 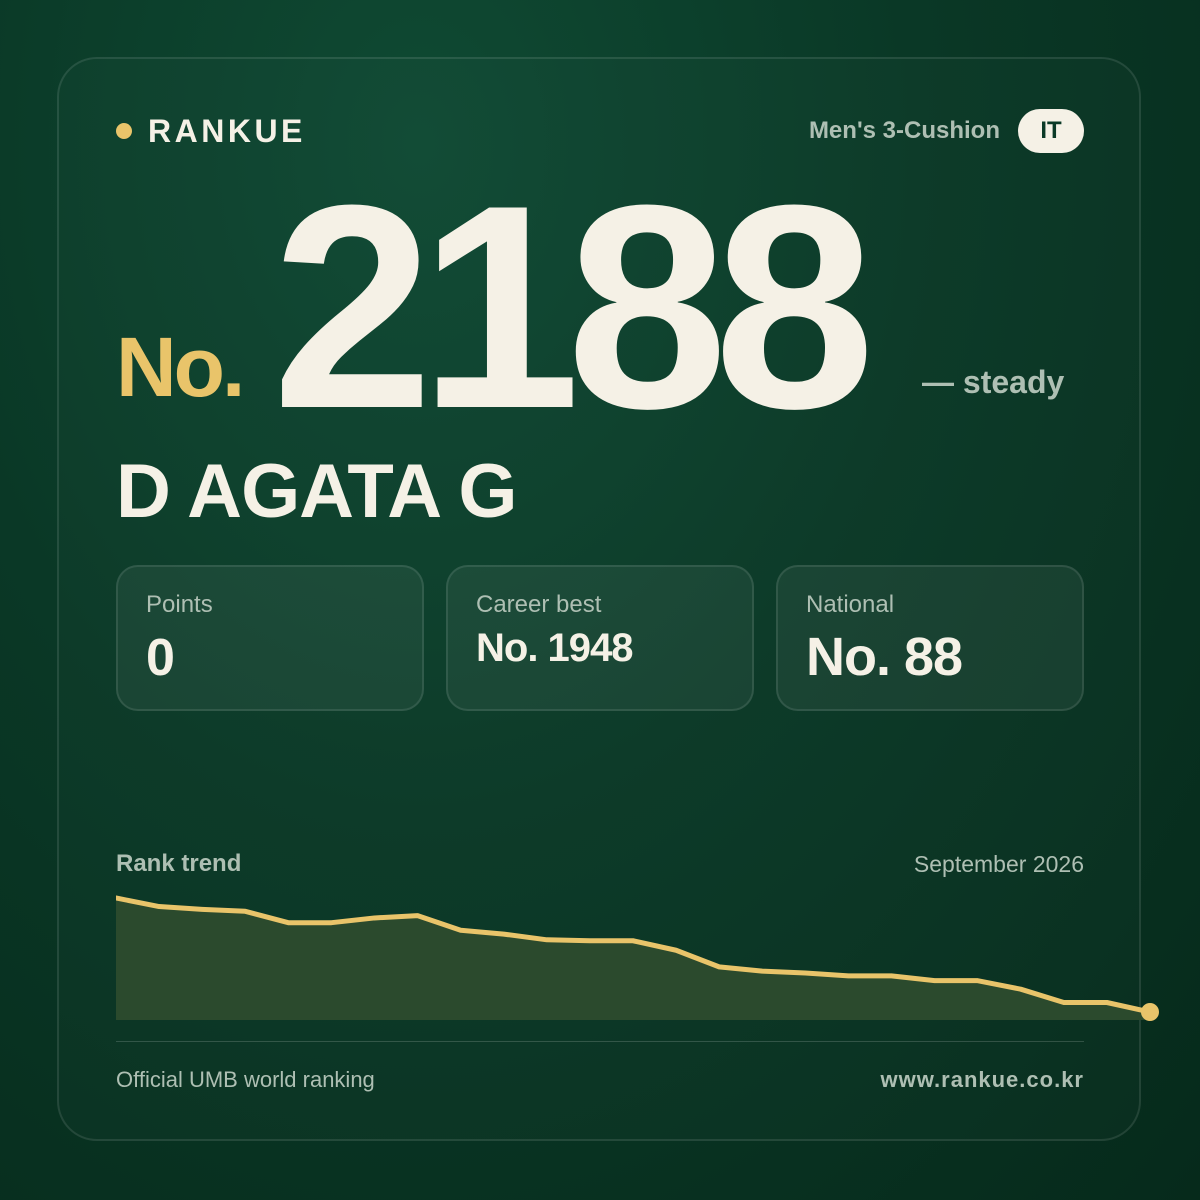 I want to click on stat-value: No. 88, so click(x=884, y=657).